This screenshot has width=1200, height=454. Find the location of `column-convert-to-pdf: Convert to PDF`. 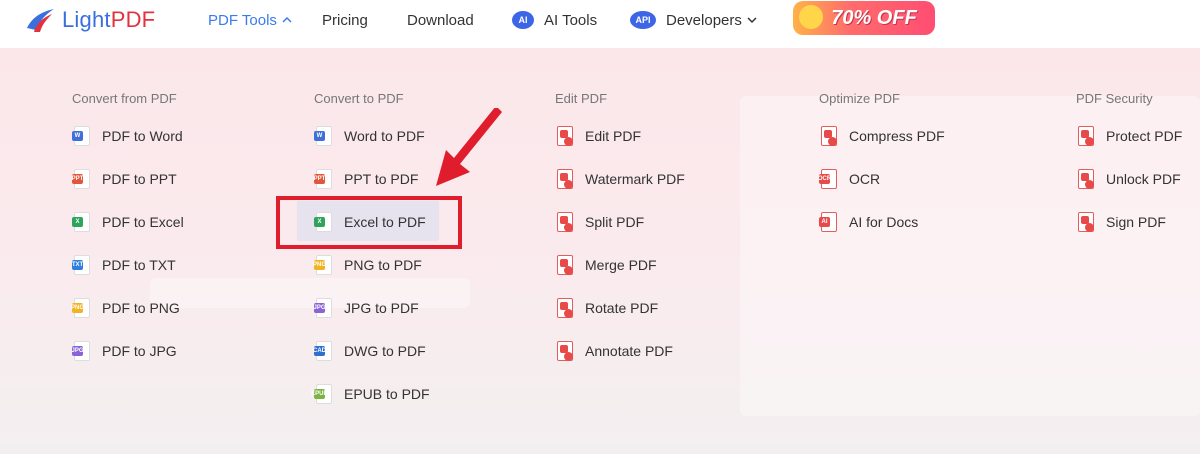

column-convert-to-pdf: Convert to PDF is located at coordinates (359, 99).